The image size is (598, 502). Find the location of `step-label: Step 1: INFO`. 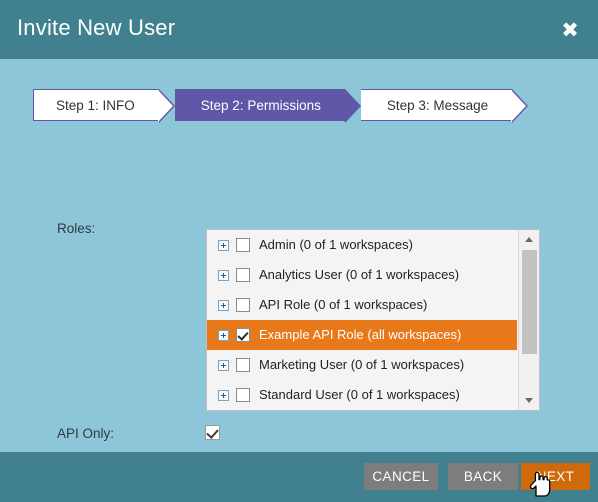

step-label: Step 1: INFO is located at coordinates (95, 105).